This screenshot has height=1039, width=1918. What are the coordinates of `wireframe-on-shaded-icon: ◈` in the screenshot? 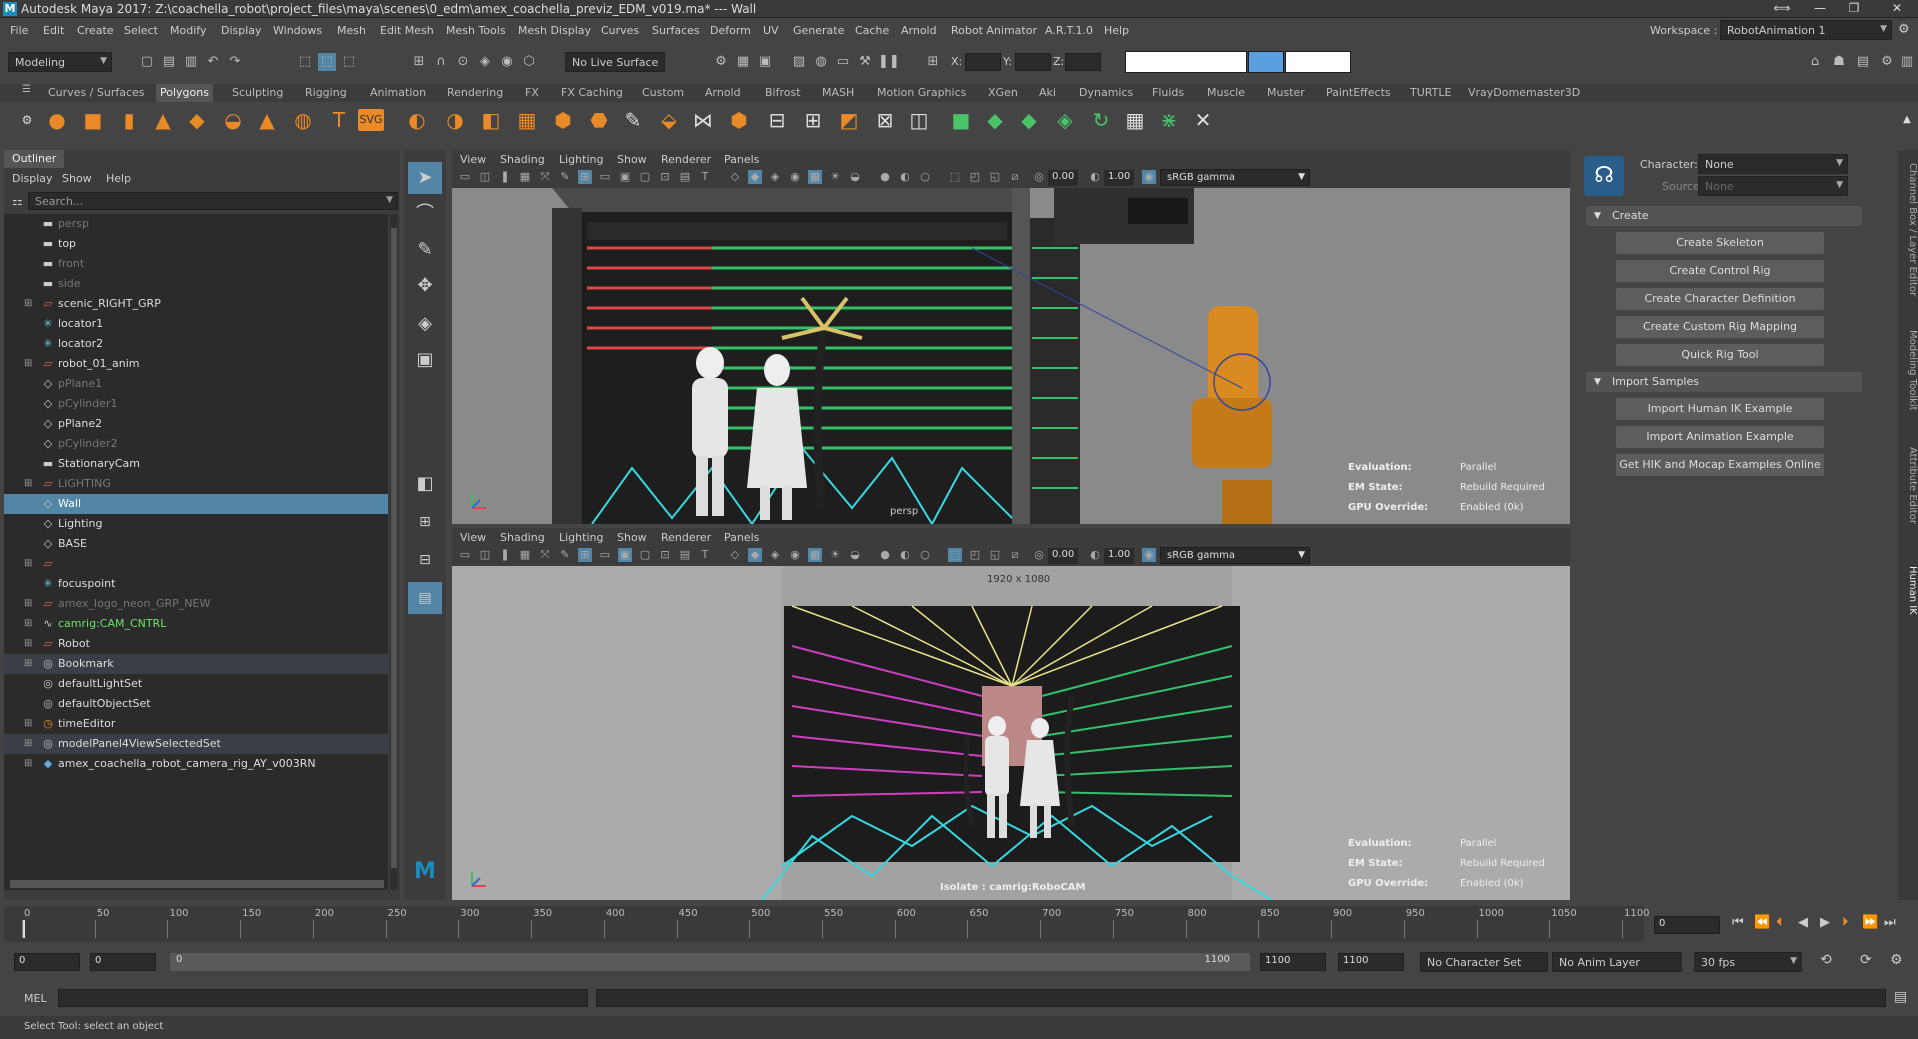 It's located at (775, 555).